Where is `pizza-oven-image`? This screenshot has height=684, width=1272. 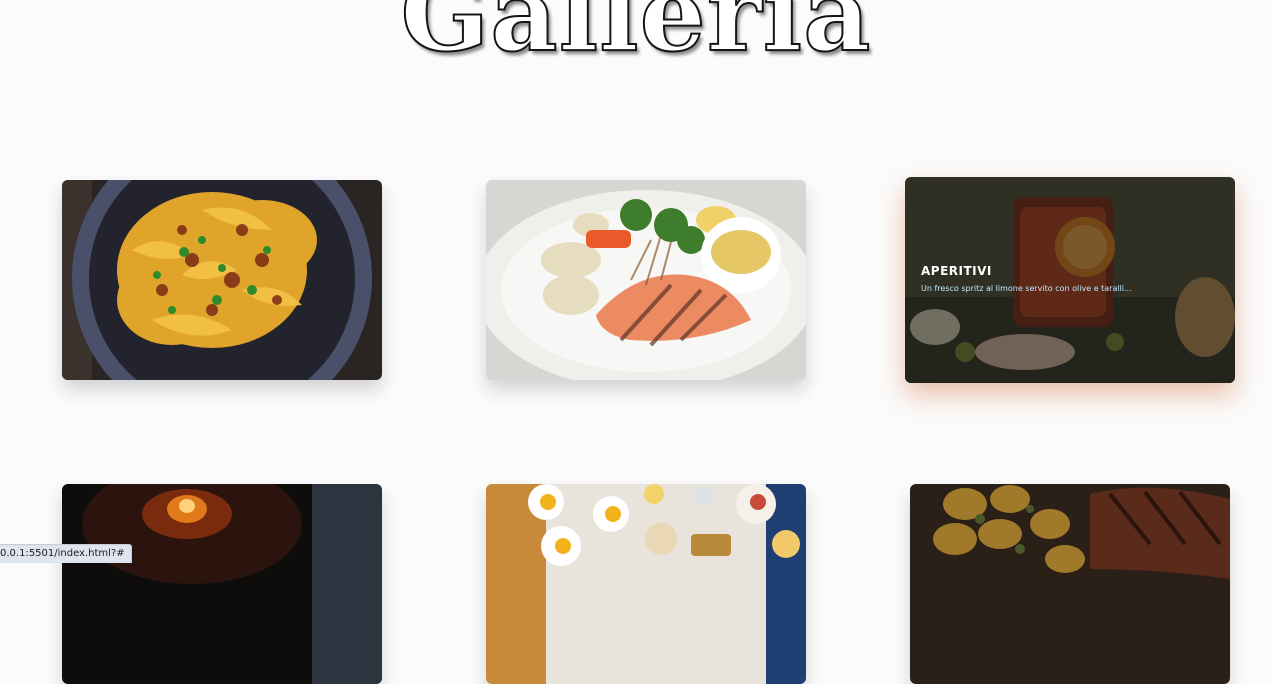
pizza-oven-image is located at coordinates (222, 584).